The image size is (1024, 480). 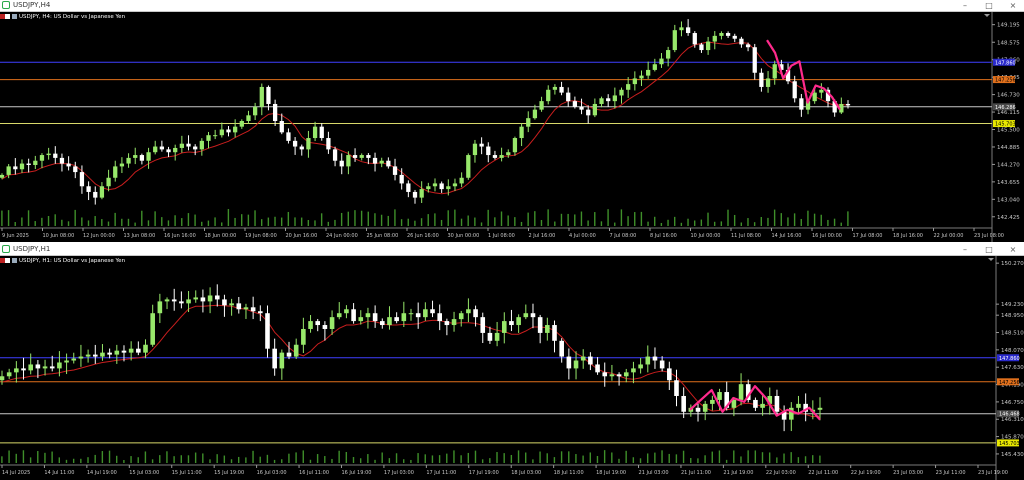 I want to click on time-tick-label: 17 Jul 19:00, so click(x=484, y=473).